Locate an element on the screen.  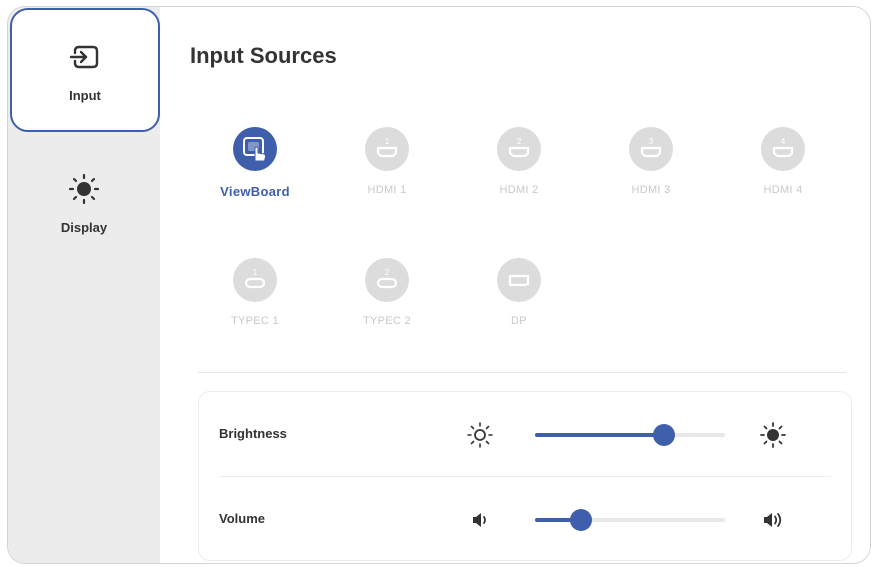
source-label: ViewBoard is located at coordinates (255, 191).